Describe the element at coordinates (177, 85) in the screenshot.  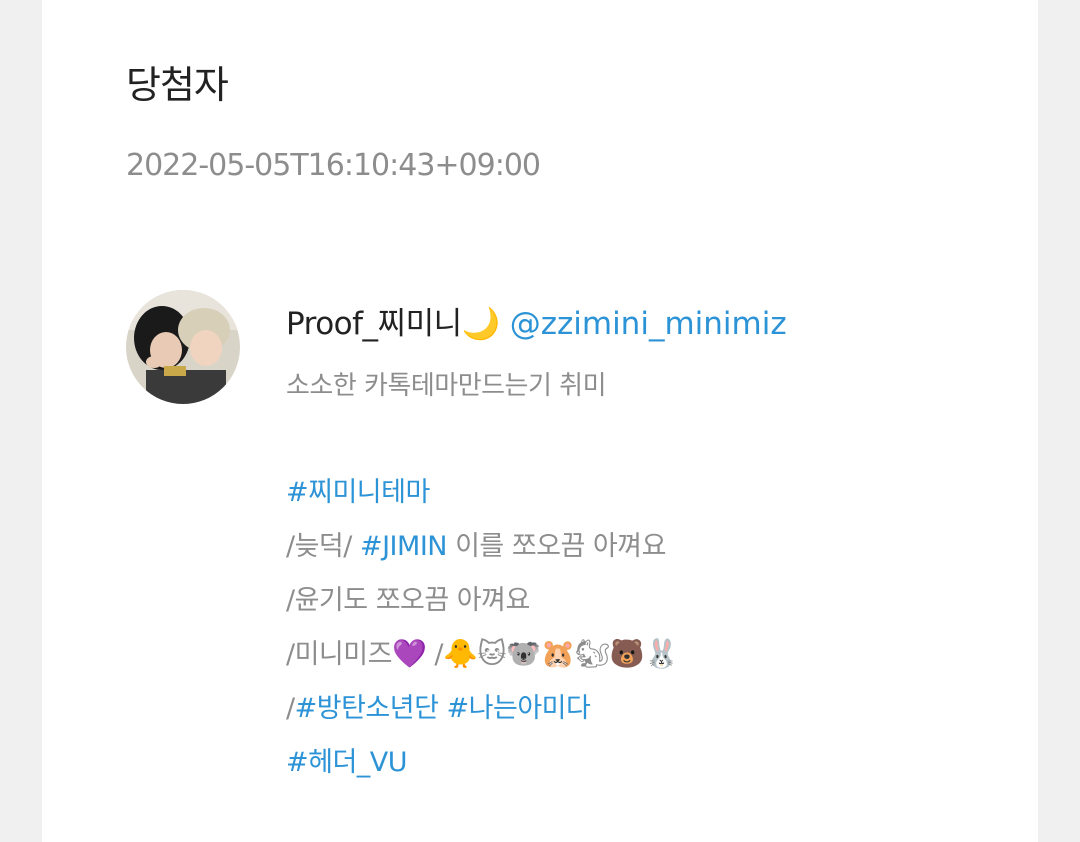
I see `page-title: 당첨자` at that location.